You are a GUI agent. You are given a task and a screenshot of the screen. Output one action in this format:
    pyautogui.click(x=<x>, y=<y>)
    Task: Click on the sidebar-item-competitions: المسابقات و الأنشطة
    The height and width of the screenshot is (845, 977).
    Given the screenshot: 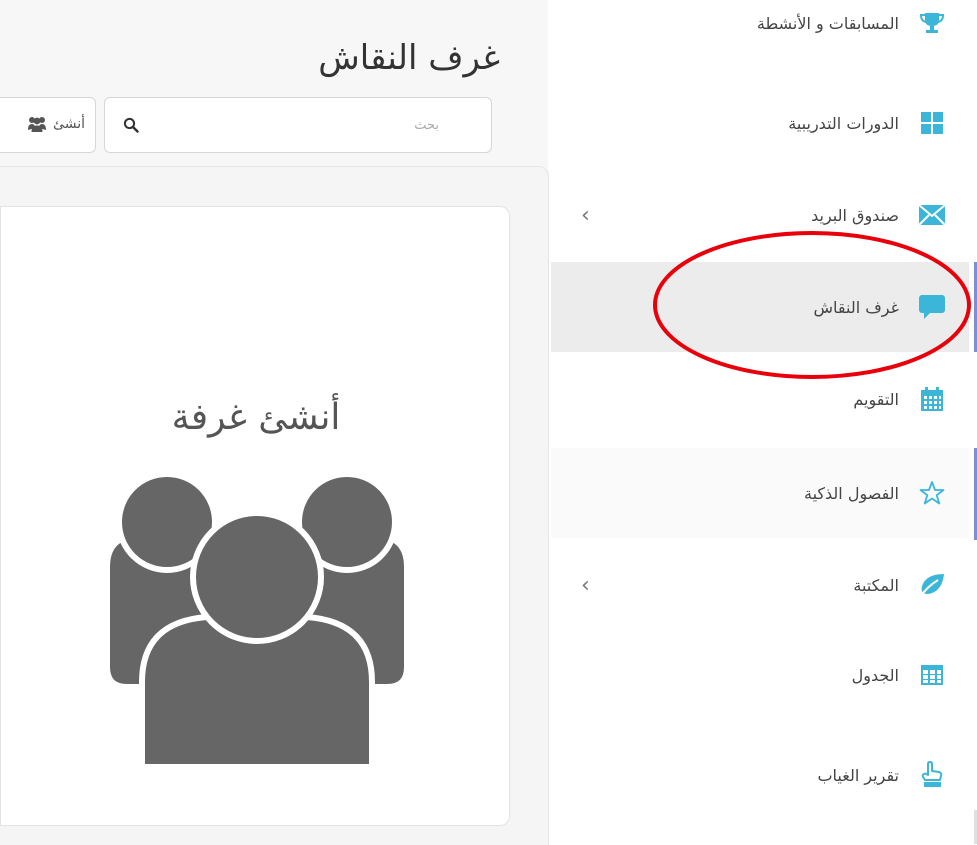 What is the action you would take?
    pyautogui.click(x=760, y=34)
    